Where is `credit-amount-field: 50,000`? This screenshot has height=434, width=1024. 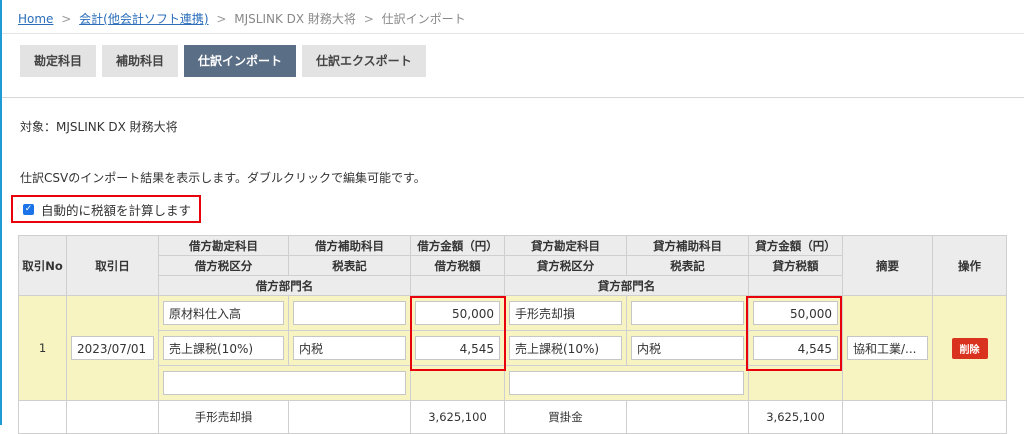
credit-amount-field: 50,000 is located at coordinates (795, 313).